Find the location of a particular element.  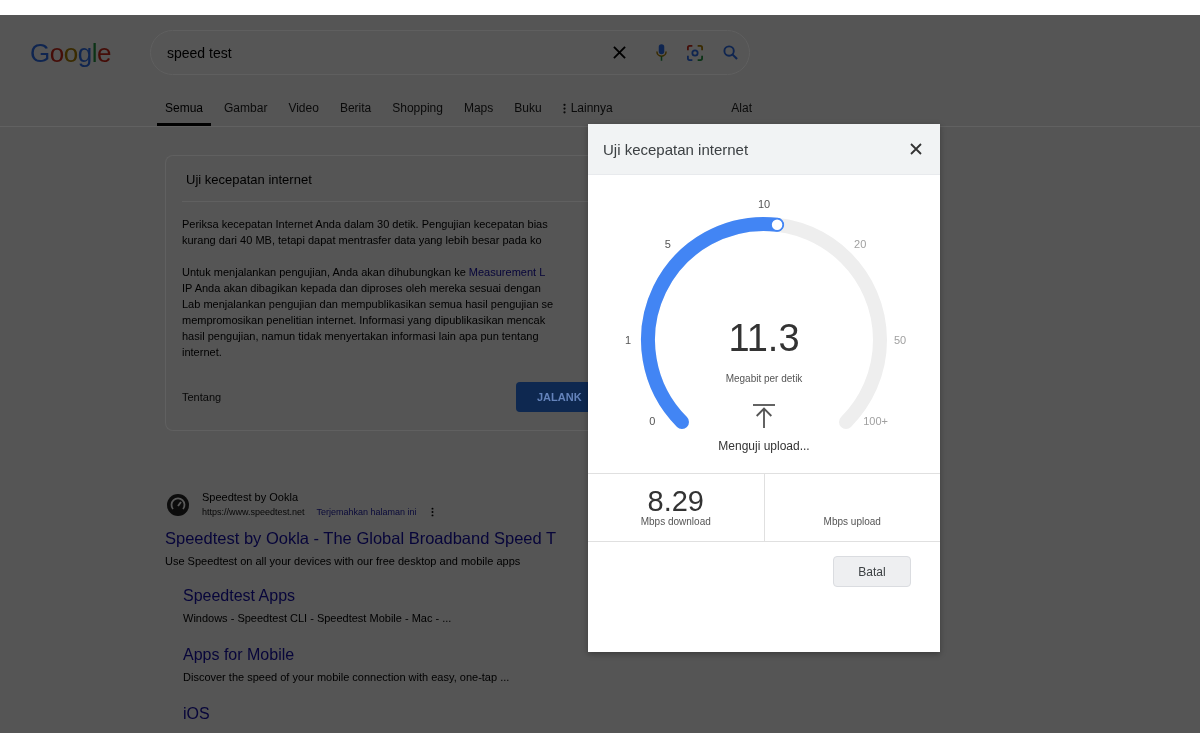

sitelink-title: Apps for Mobile is located at coordinates (239, 655).